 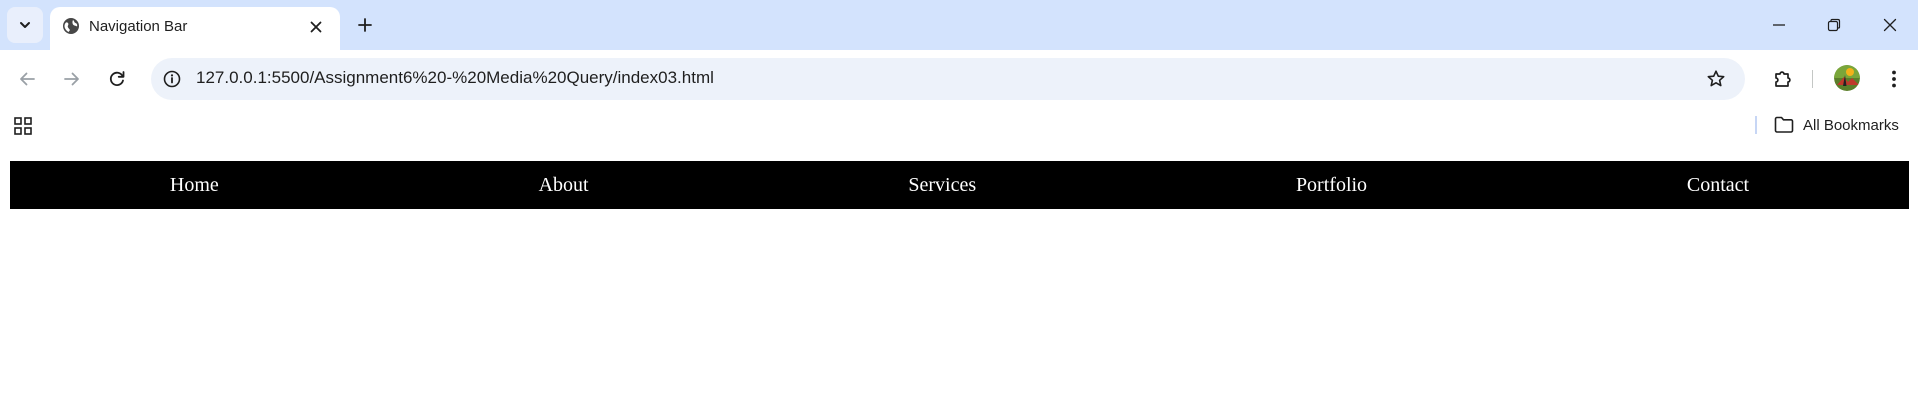 I want to click on minimize-button, so click(x=1779, y=25).